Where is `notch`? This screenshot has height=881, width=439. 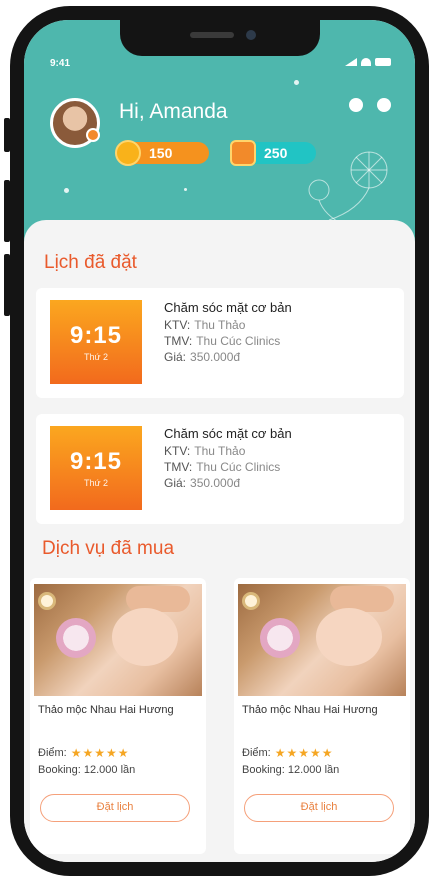
notch is located at coordinates (220, 38).